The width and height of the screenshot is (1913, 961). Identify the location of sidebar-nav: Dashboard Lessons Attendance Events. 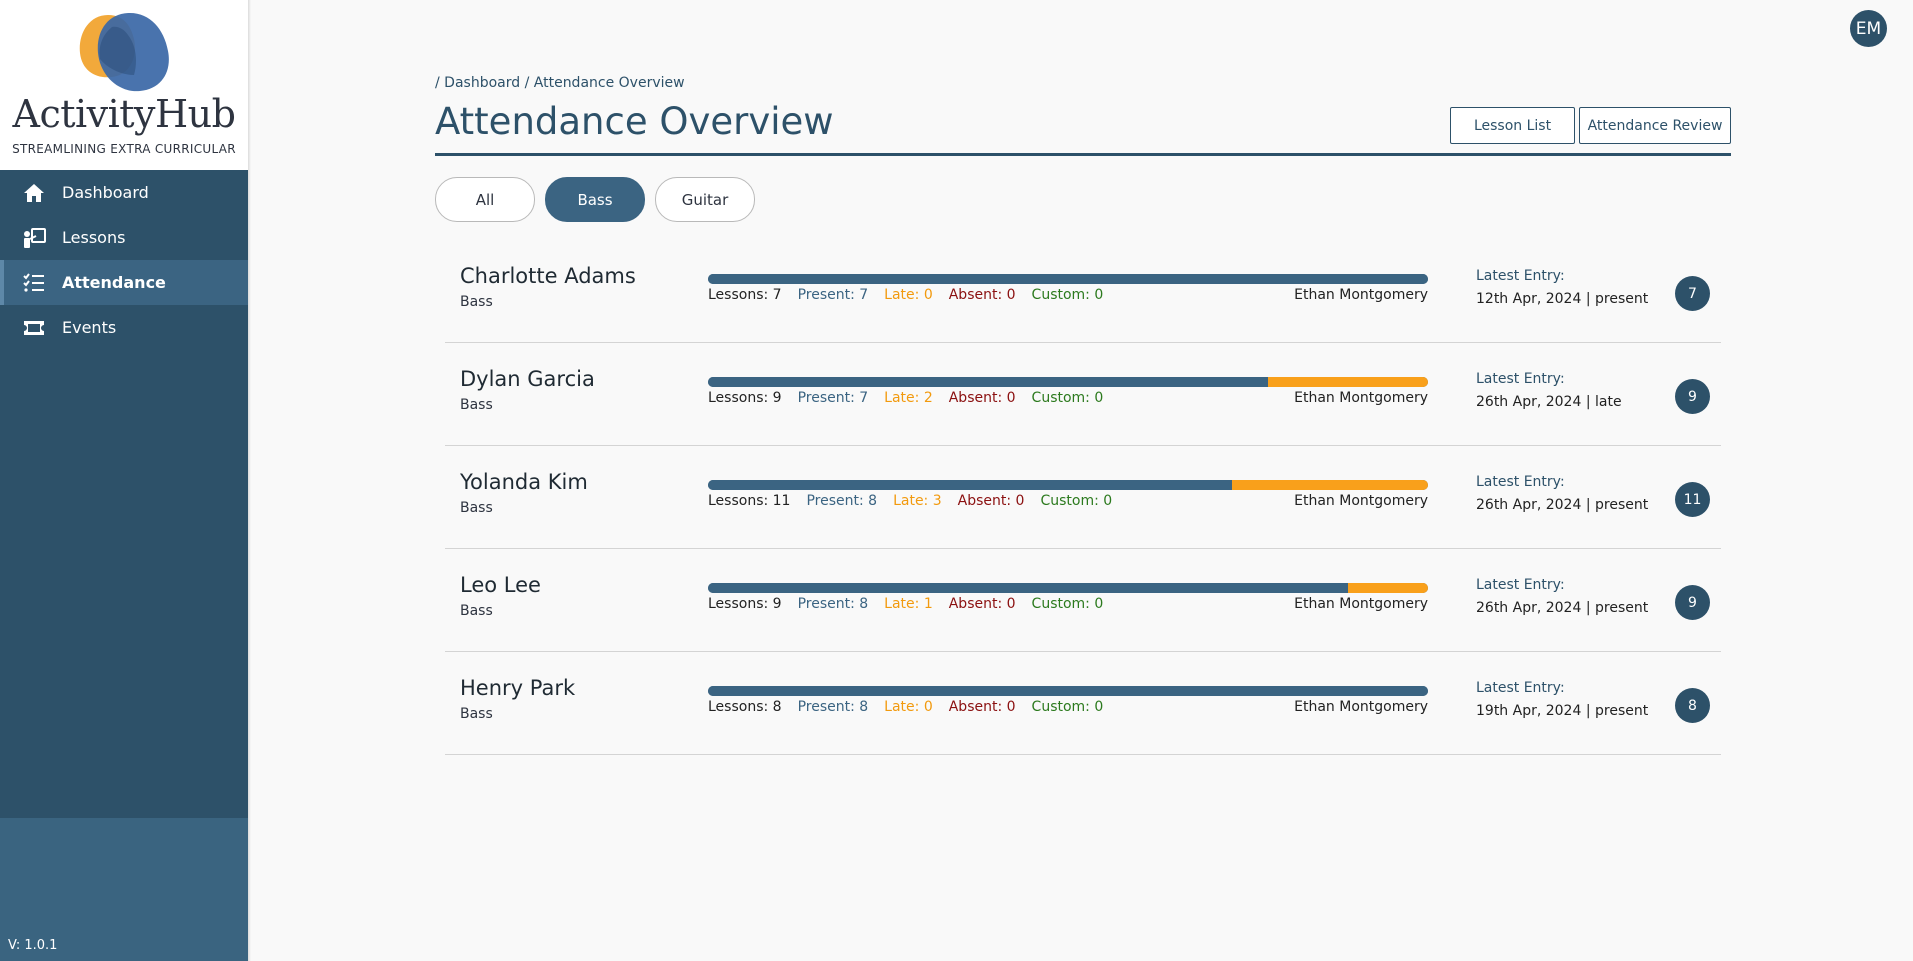
(124, 260).